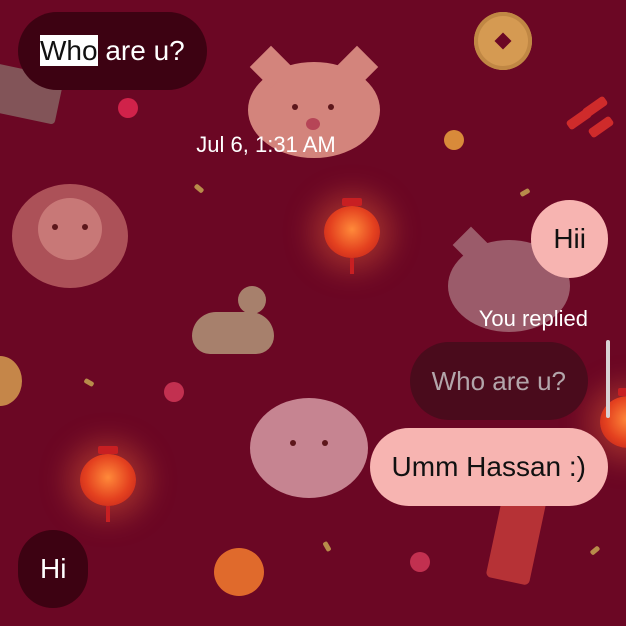 Image resolution: width=626 pixels, height=626 pixels. I want to click on quoted-message: Who are u?, so click(498, 381).